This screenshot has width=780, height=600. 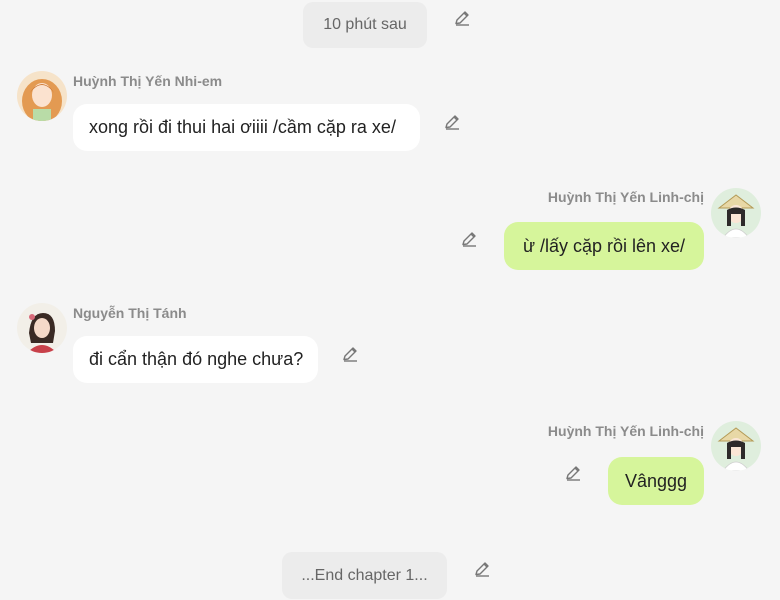 What do you see at coordinates (130, 313) in the screenshot?
I see `sender-name: Nguyễn Thị Tánh` at bounding box center [130, 313].